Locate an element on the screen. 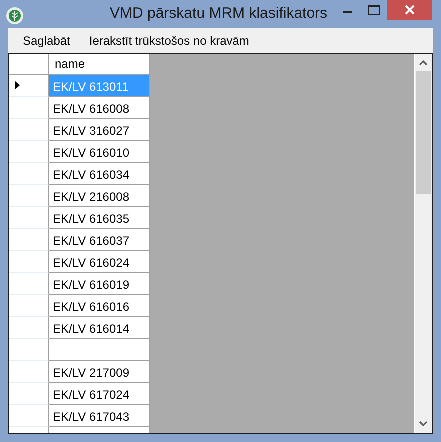  table-cell: EK/LV 616024 is located at coordinates (99, 262).